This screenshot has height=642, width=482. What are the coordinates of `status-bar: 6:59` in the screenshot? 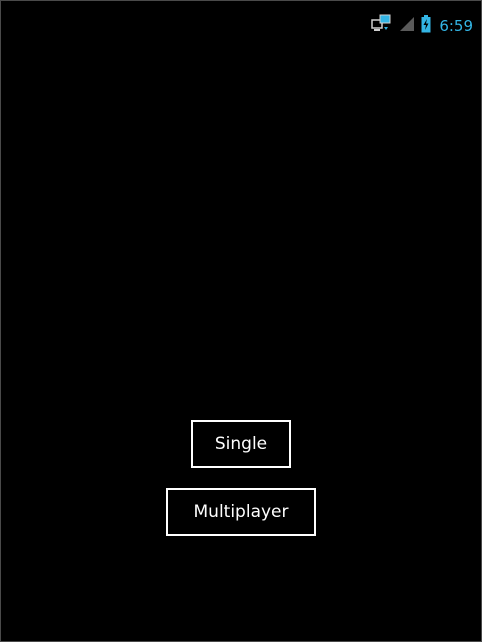 It's located at (241, 26).